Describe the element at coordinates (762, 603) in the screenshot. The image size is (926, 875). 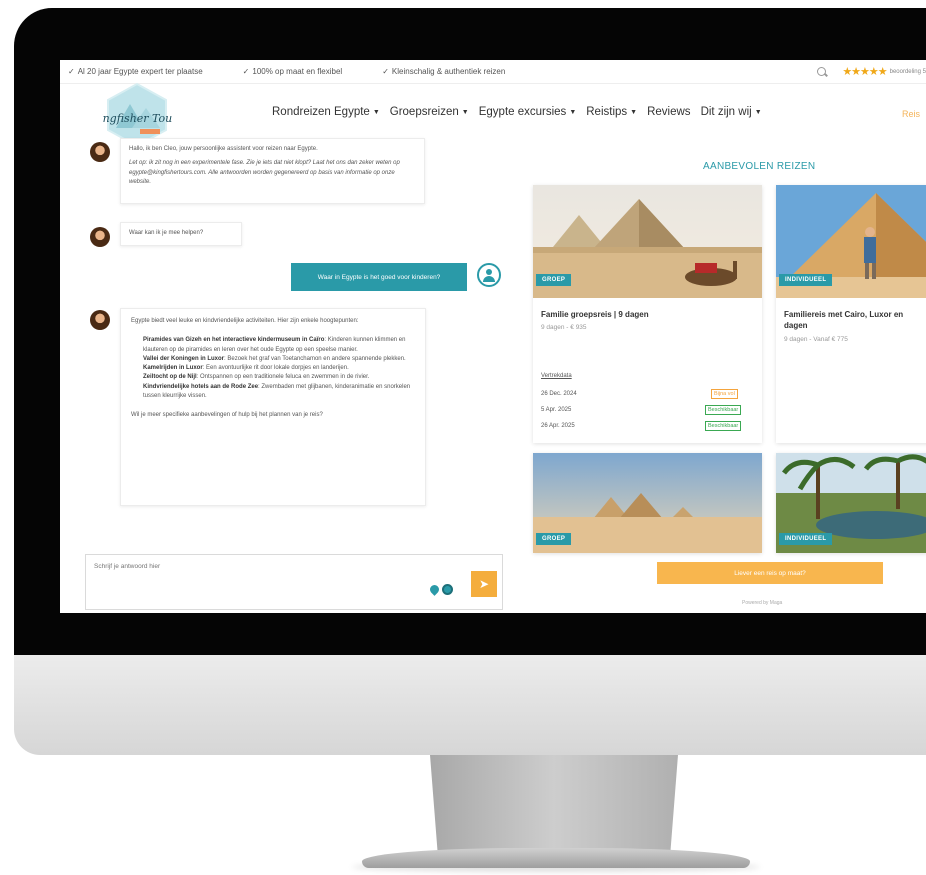
I see `powered-by-text: Powered by Maga` at that location.